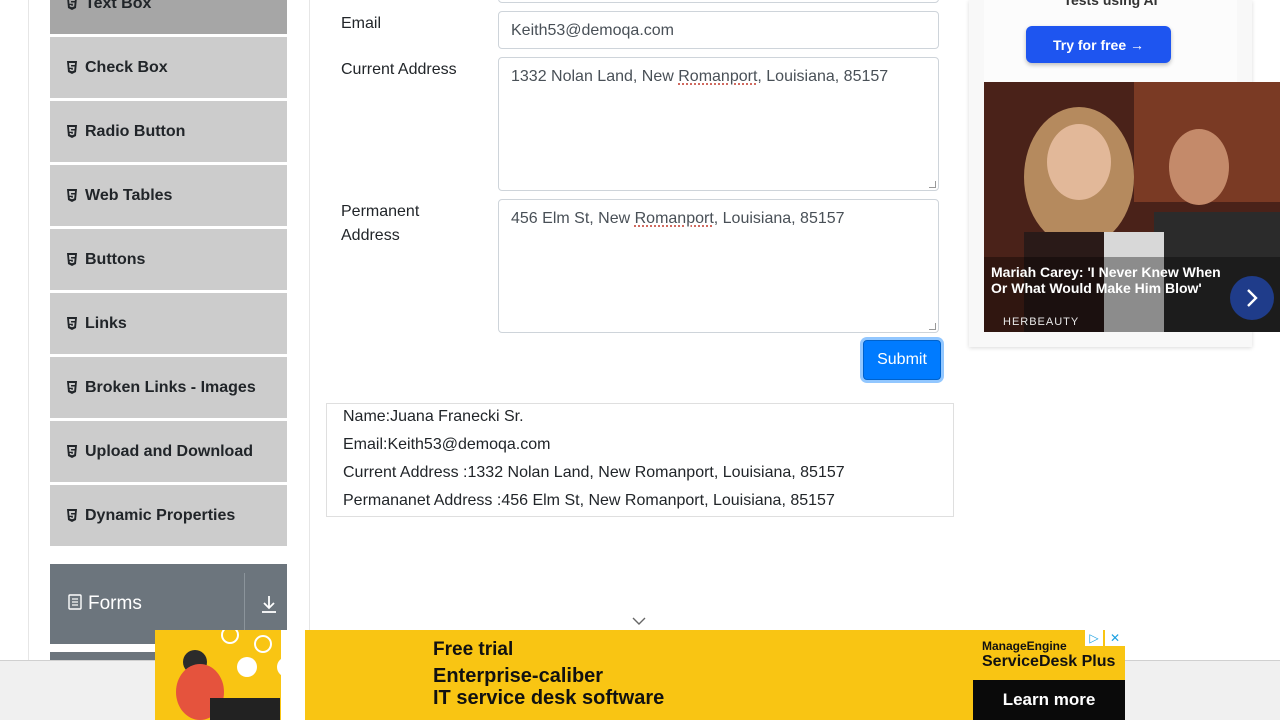 The height and width of the screenshot is (720, 1280). I want to click on document-icon, so click(75, 604).